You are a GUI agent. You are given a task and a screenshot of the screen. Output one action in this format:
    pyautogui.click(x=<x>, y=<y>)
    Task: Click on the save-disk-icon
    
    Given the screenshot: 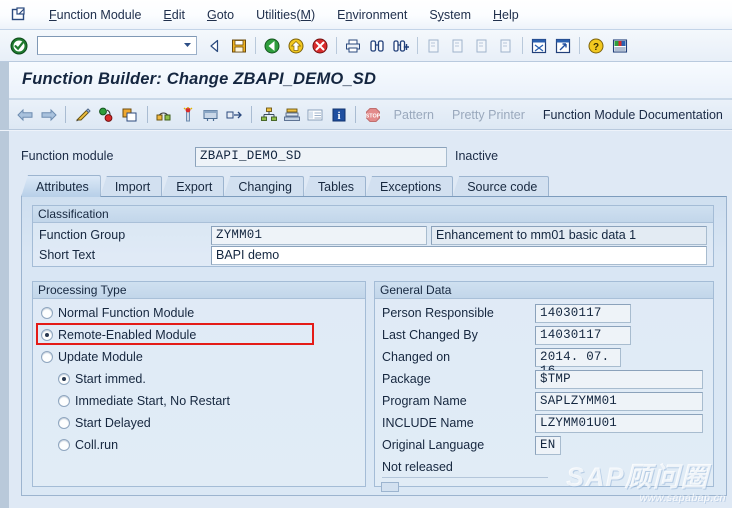 What is the action you would take?
    pyautogui.click(x=239, y=46)
    